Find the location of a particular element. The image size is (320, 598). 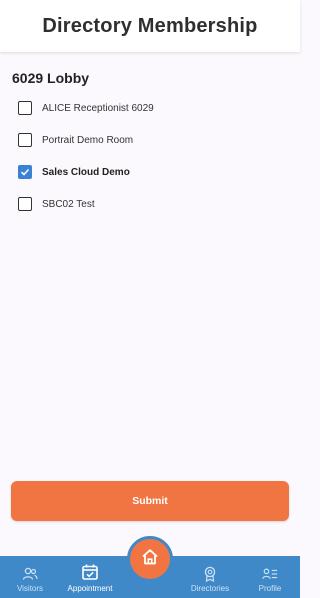

directory-item-sales-cloud-demo: Sales Cloud Demo is located at coordinates (153, 172).